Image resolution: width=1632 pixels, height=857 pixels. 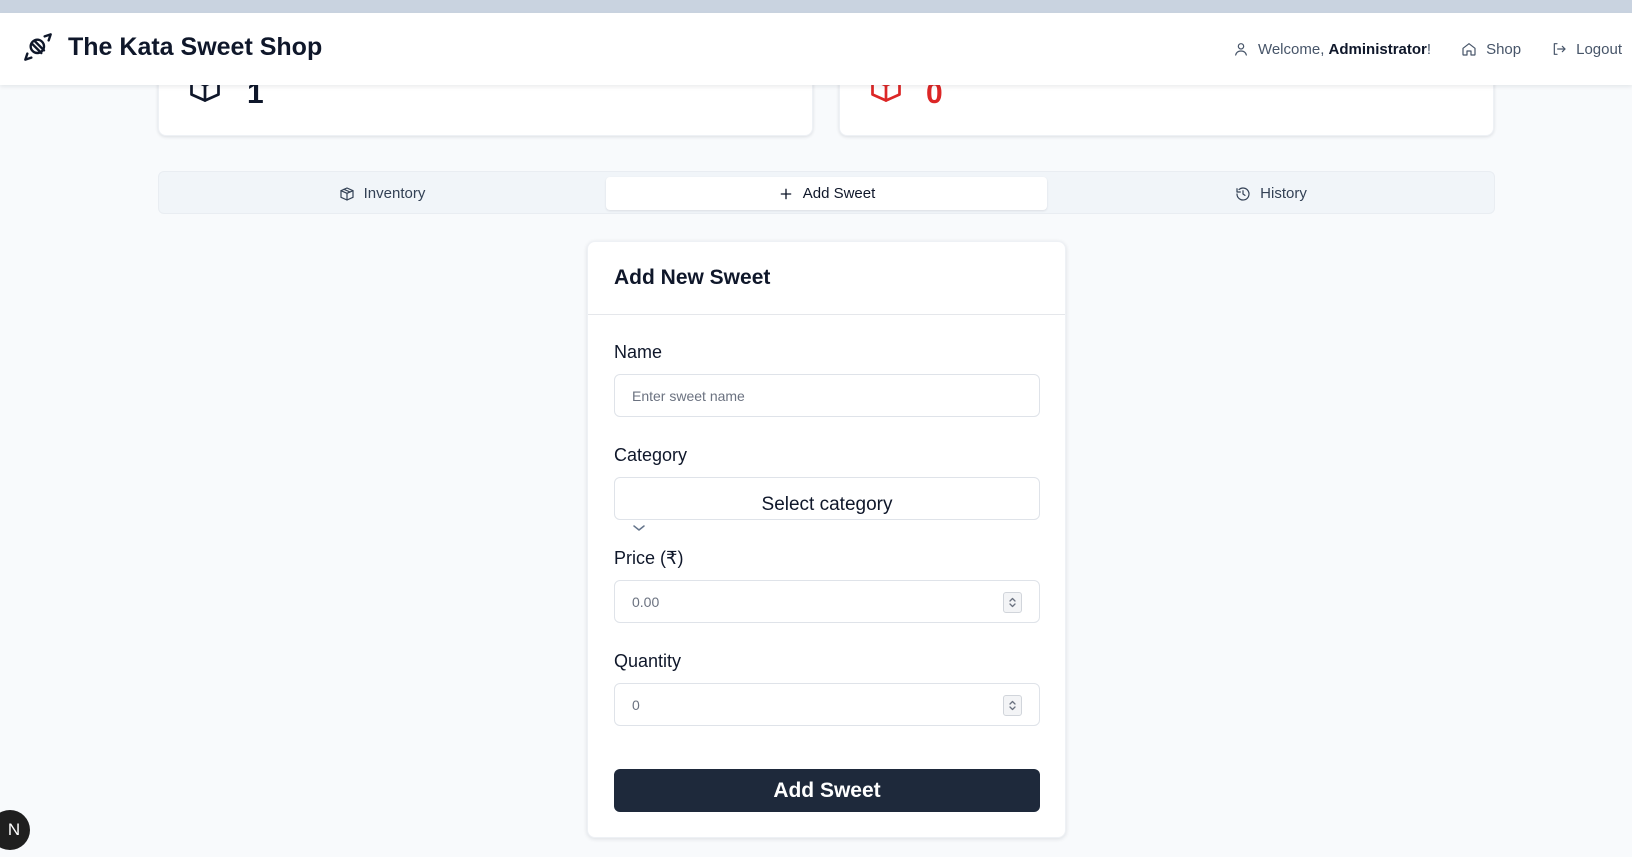 I want to click on quantity-label: Quantity, so click(x=648, y=661).